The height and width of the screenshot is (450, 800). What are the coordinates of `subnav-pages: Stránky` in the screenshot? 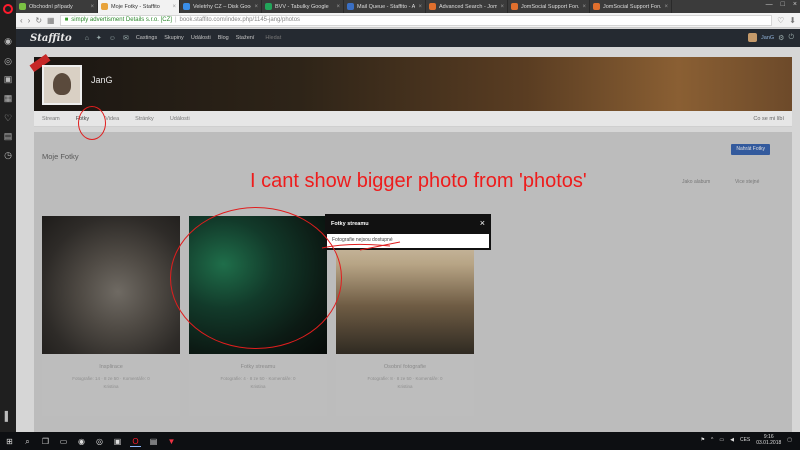 It's located at (144, 119).